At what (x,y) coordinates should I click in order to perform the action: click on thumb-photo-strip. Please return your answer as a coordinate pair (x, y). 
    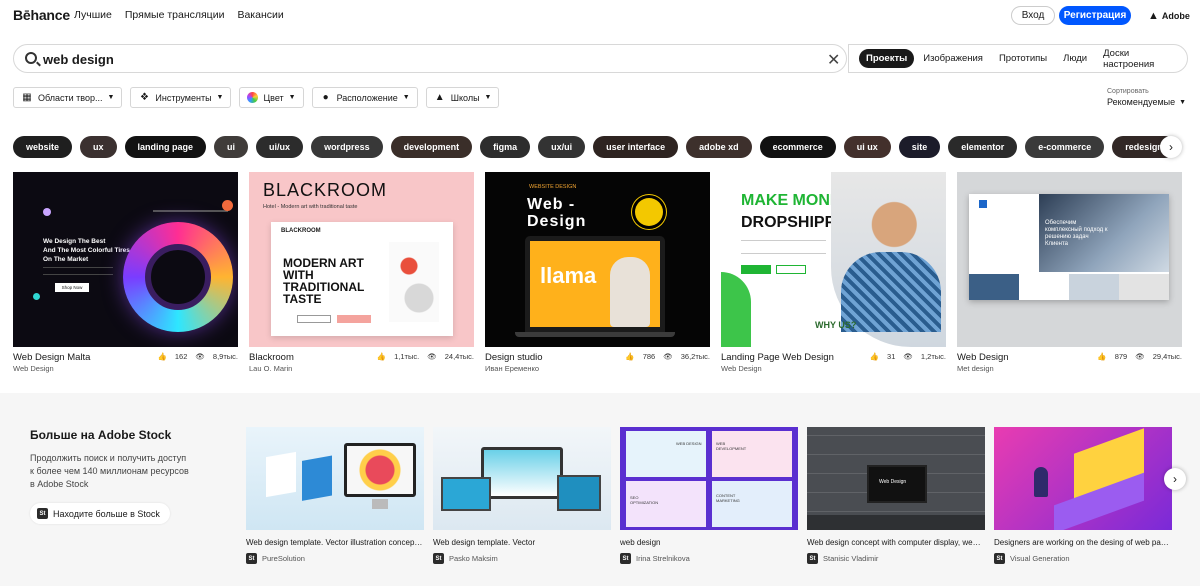
    Looking at the image, I should click on (1069, 287).